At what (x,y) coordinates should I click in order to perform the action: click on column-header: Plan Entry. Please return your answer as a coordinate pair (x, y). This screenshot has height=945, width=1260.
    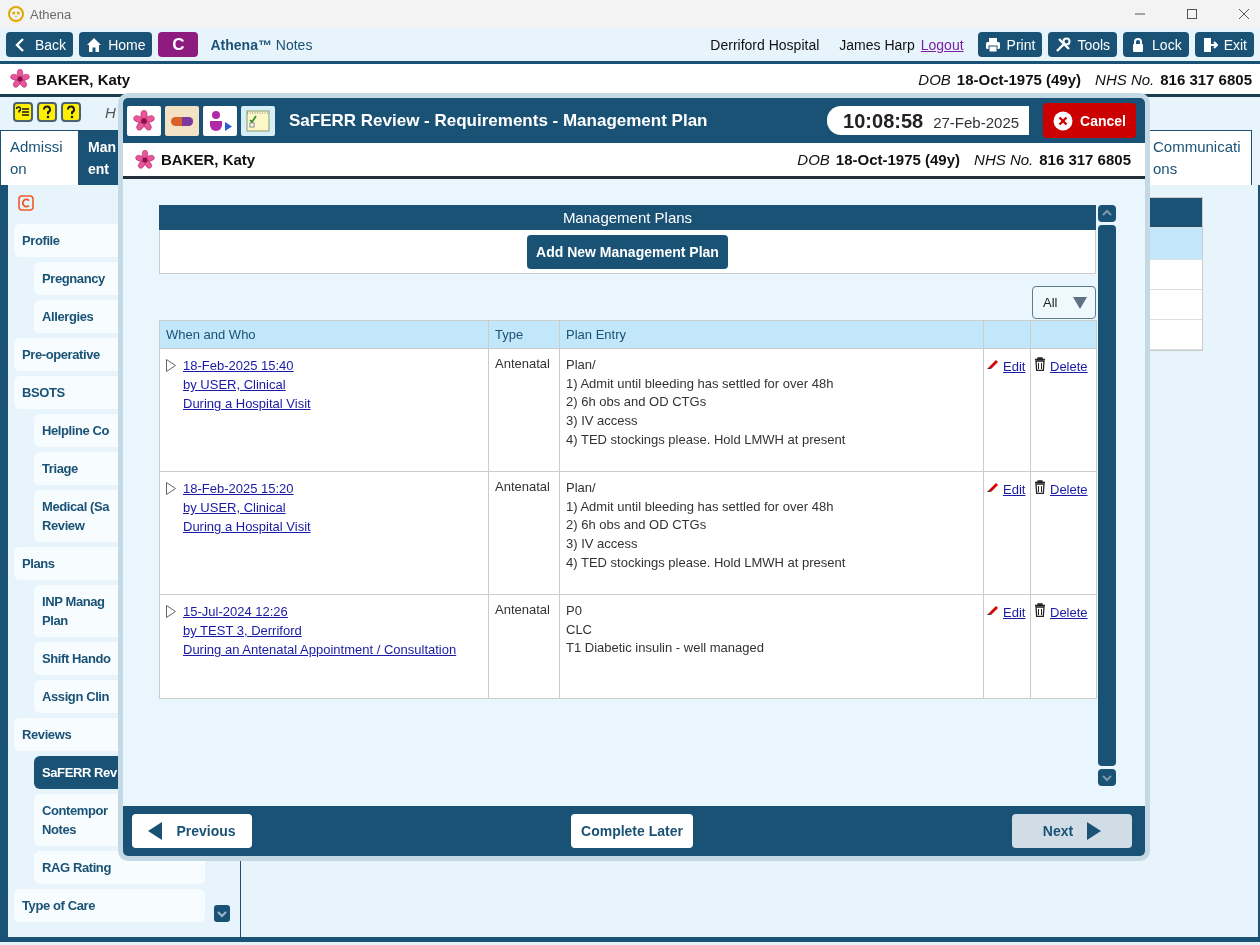
    Looking at the image, I should click on (771, 334).